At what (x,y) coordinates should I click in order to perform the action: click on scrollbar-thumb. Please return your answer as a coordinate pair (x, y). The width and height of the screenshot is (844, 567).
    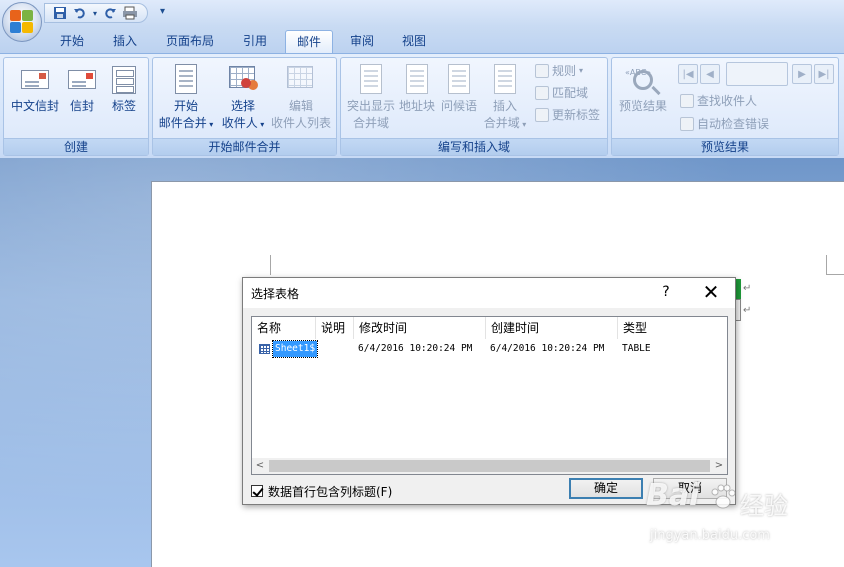
    Looking at the image, I should click on (489, 466).